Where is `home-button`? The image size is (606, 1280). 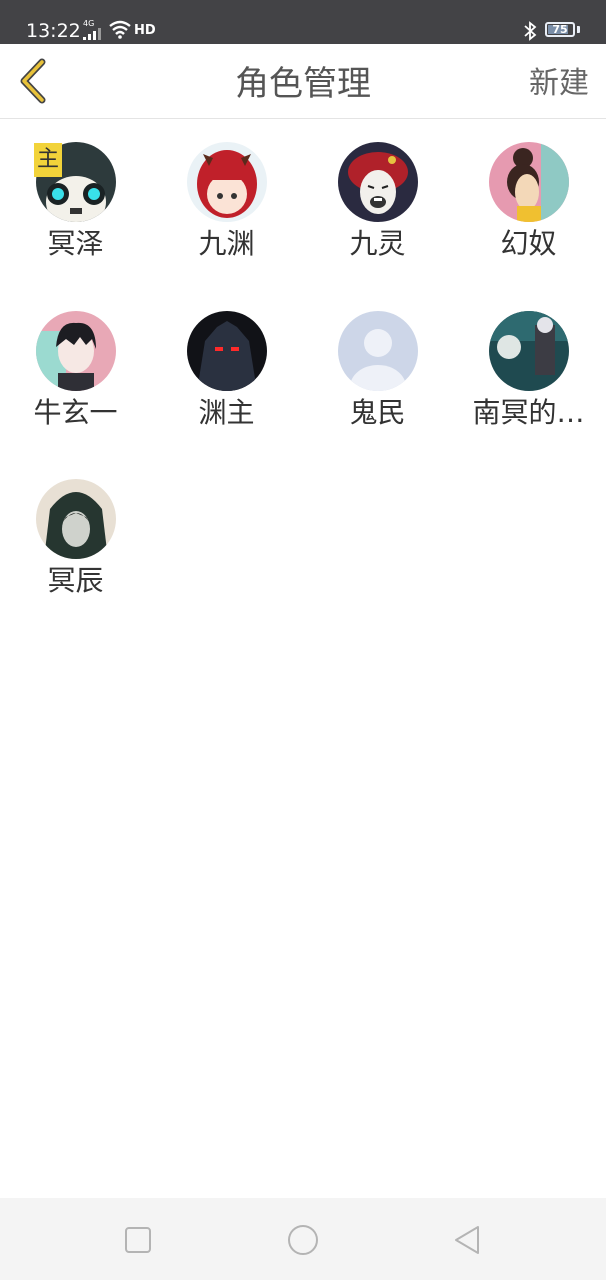
home-button is located at coordinates (303, 1240).